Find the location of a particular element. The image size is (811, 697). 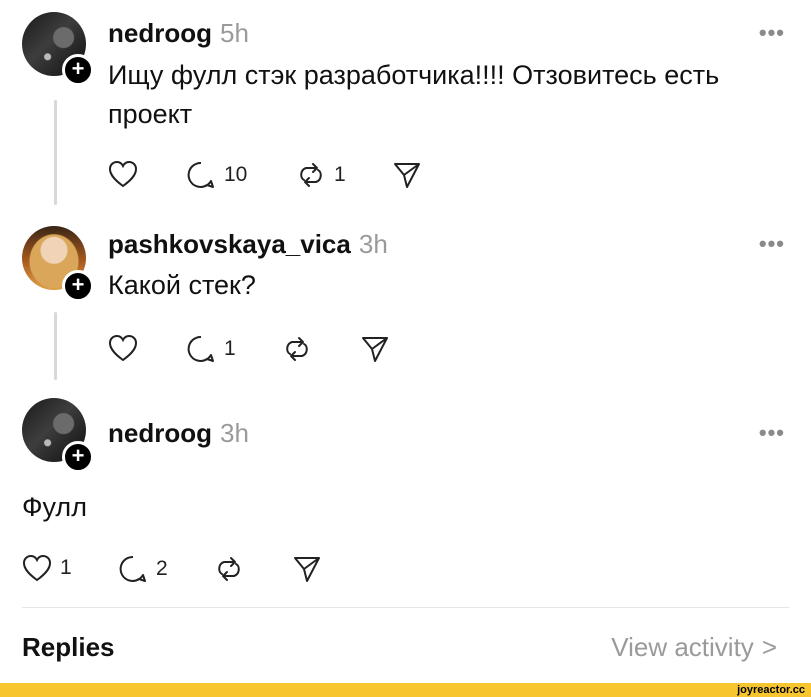

view-activity-link: View activity > is located at coordinates (694, 647).